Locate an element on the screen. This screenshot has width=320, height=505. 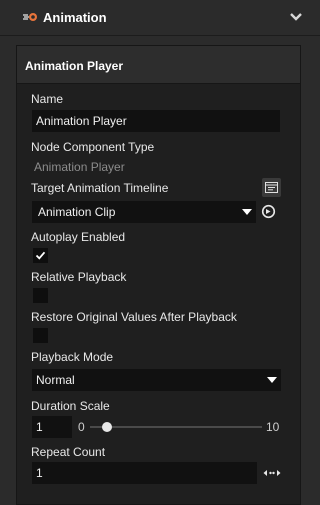
panel-title: Animation Player is located at coordinates (74, 66).